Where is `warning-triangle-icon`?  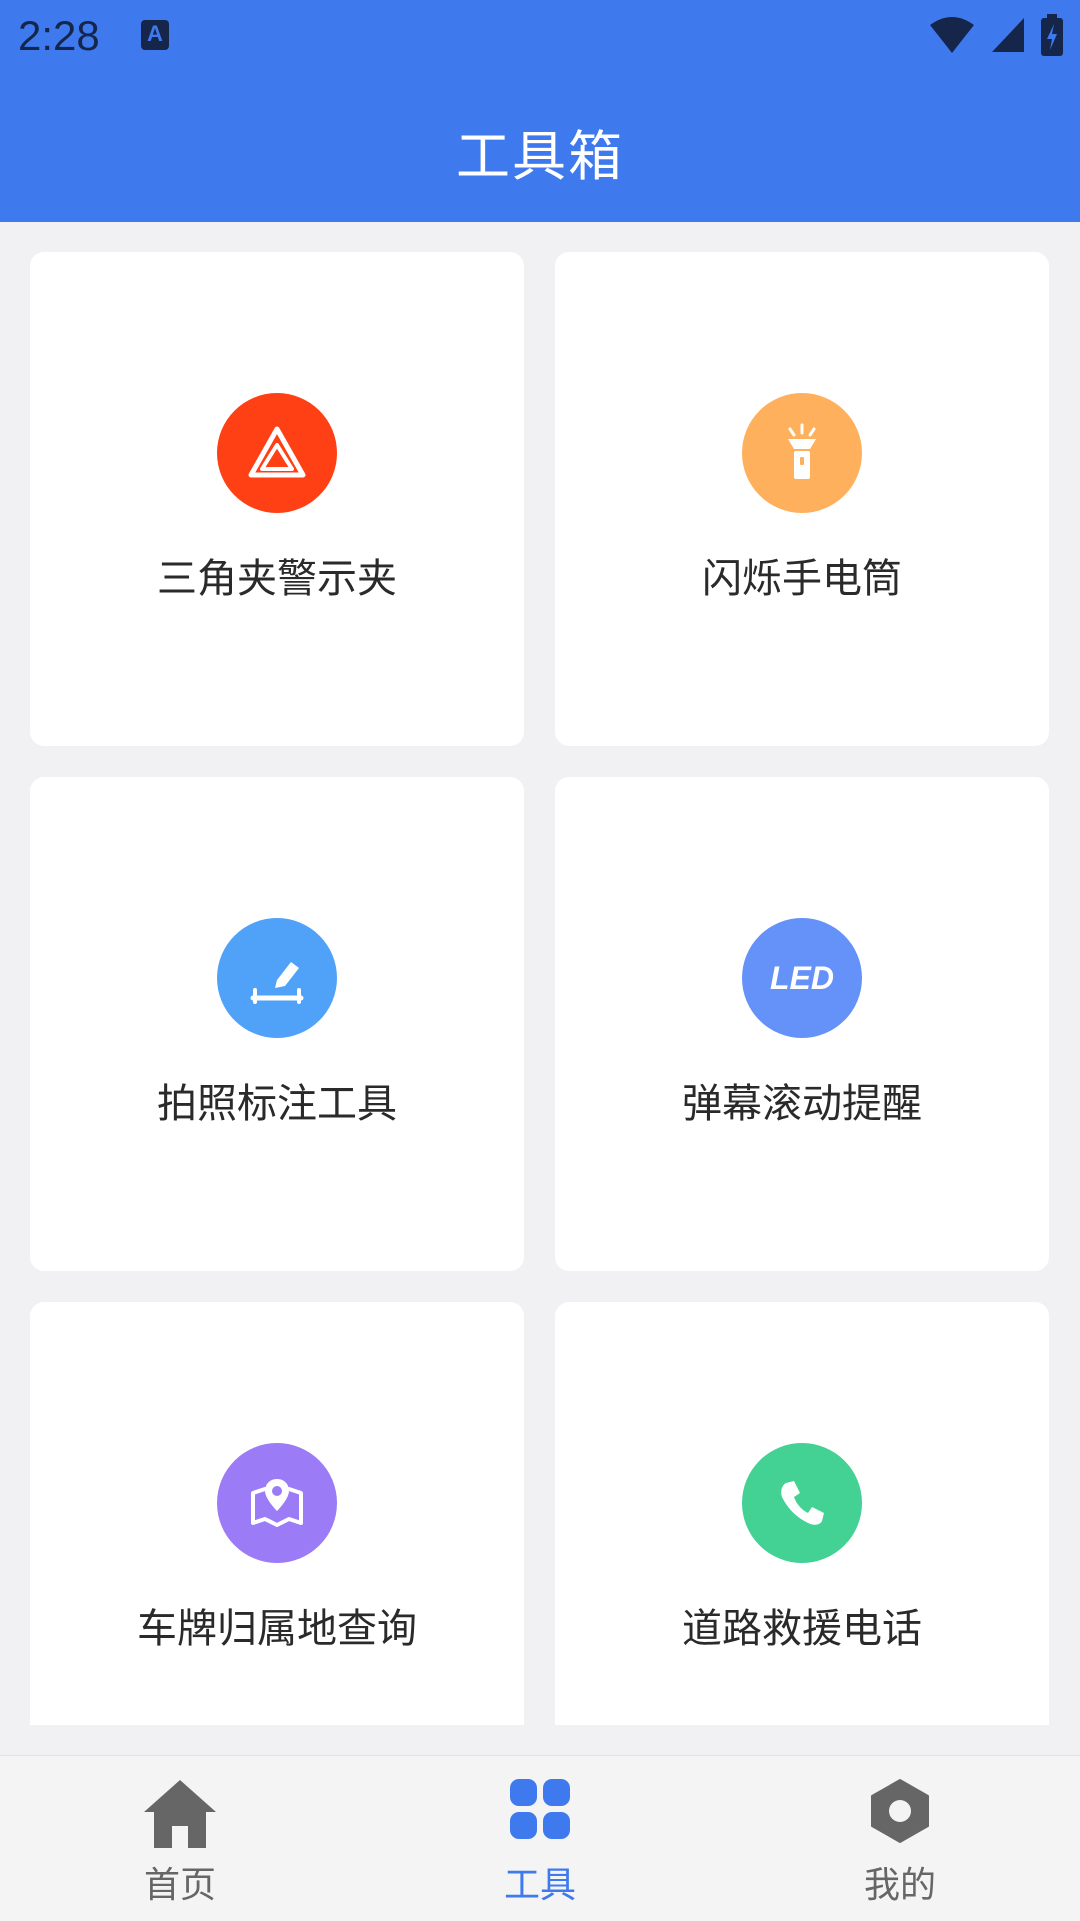
warning-triangle-icon is located at coordinates (277, 452).